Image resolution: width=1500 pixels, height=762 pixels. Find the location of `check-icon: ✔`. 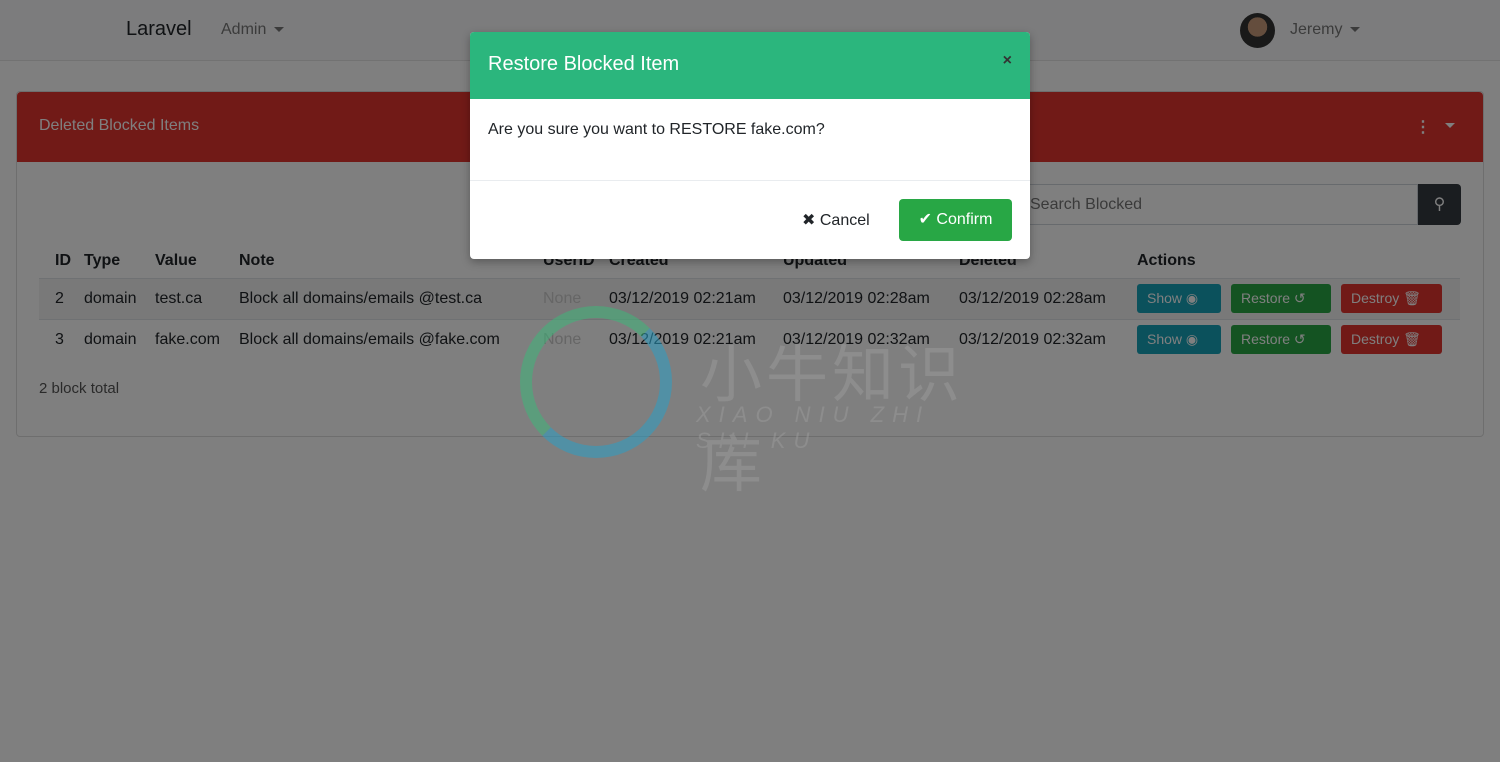

check-icon: ✔ is located at coordinates (925, 219).